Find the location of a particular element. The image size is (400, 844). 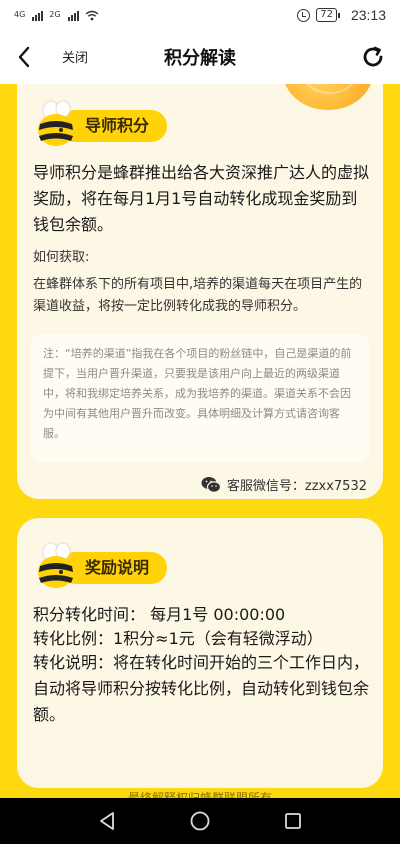

back-button is located at coordinates (24, 57).